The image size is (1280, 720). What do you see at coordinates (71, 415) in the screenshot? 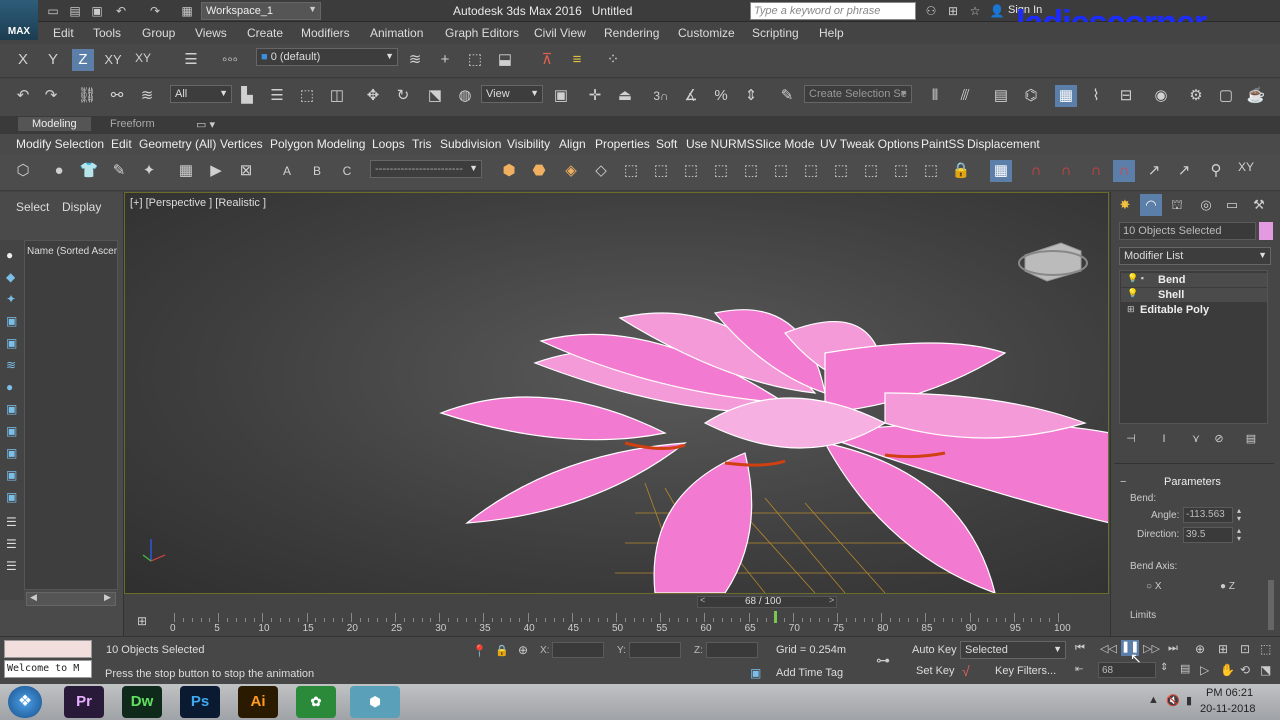
I see `scene-list` at bounding box center [71, 415].